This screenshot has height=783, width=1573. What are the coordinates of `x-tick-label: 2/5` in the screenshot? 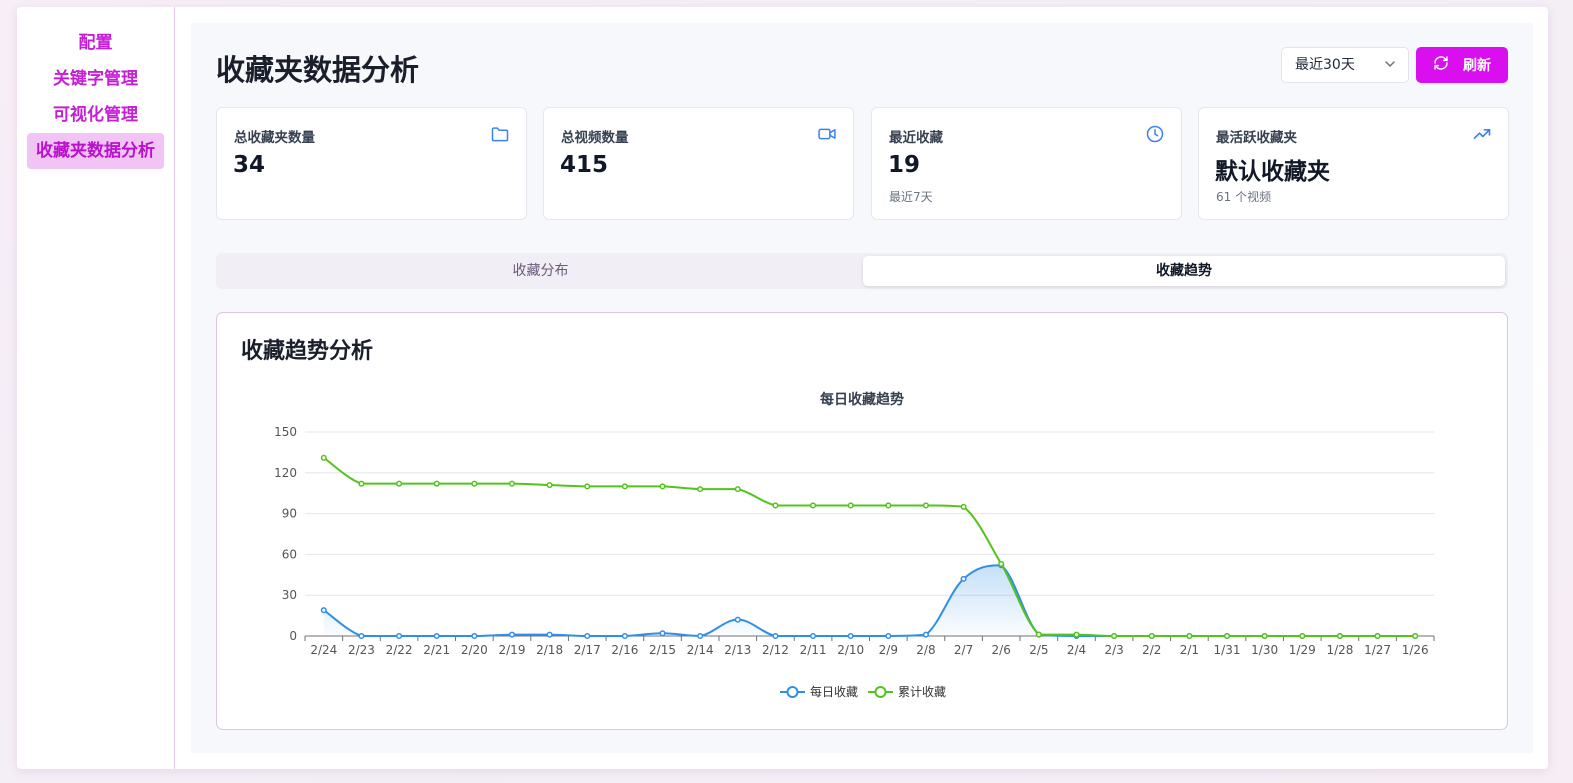 It's located at (1038, 650).